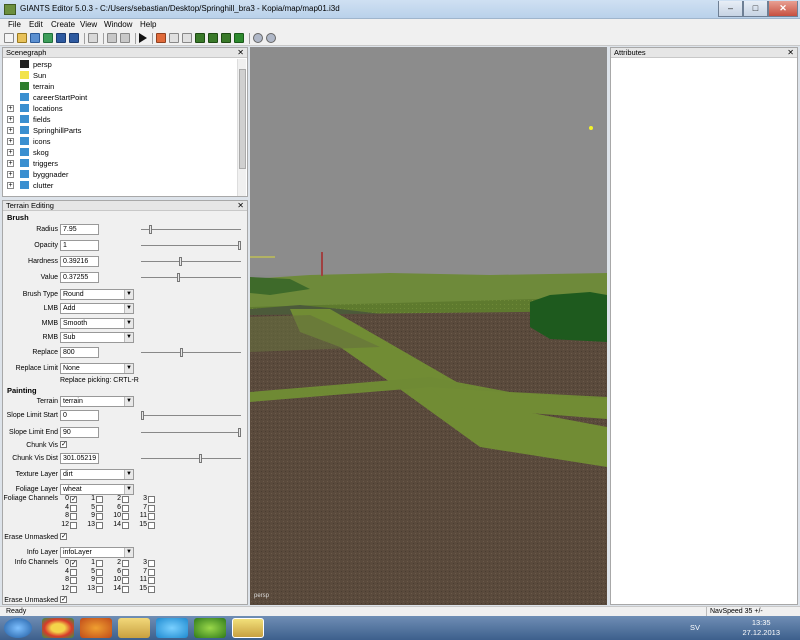 The height and width of the screenshot is (640, 800). Describe the element at coordinates (187, 38) in the screenshot. I see `move-tool-icon` at that location.